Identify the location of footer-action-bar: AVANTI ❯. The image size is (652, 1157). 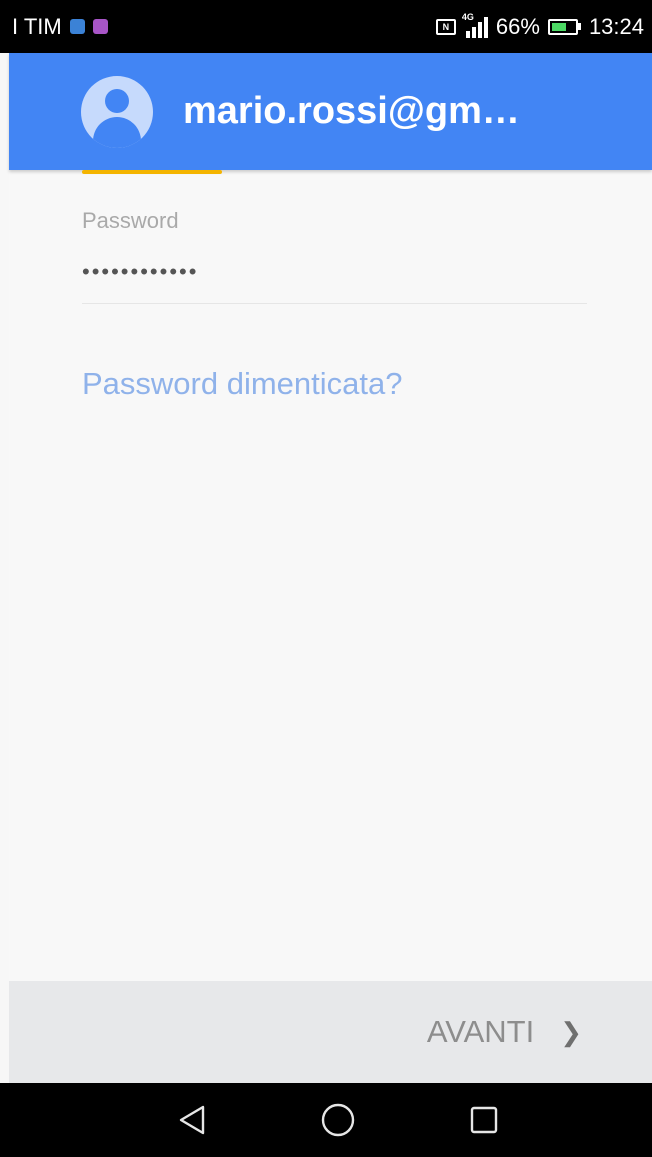
(330, 1032).